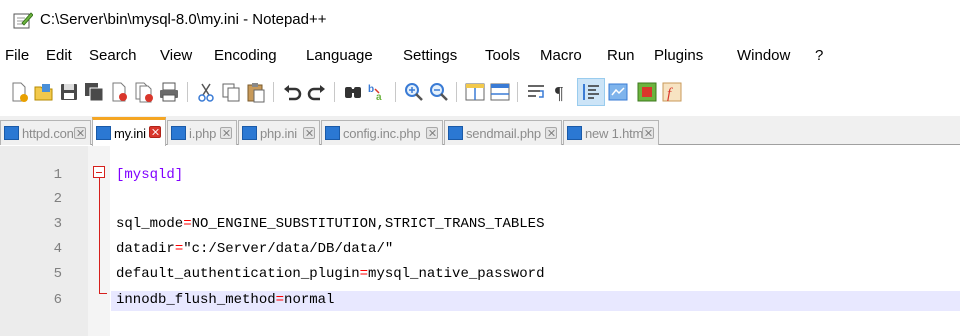 The height and width of the screenshot is (336, 960). What do you see at coordinates (621, 55) in the screenshot?
I see `menu-run: Run` at bounding box center [621, 55].